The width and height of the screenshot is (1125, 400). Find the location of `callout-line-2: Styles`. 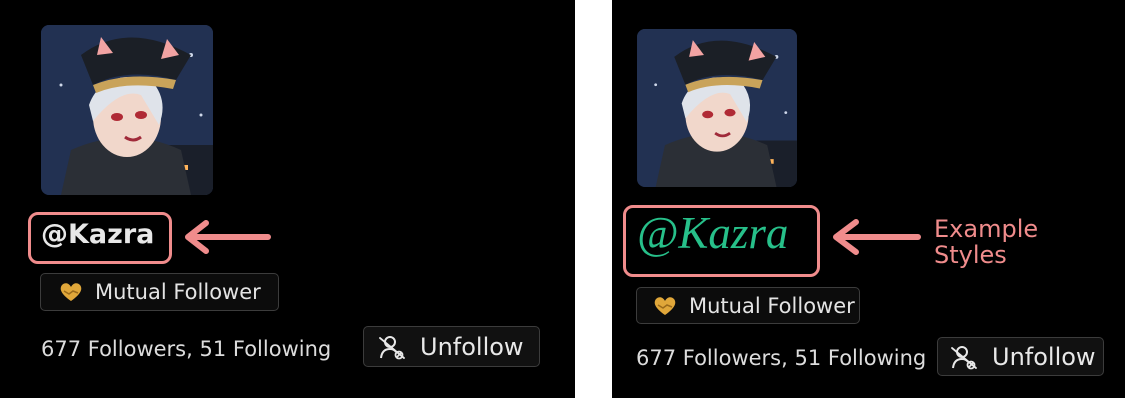

callout-line-2: Styles is located at coordinates (970, 255).